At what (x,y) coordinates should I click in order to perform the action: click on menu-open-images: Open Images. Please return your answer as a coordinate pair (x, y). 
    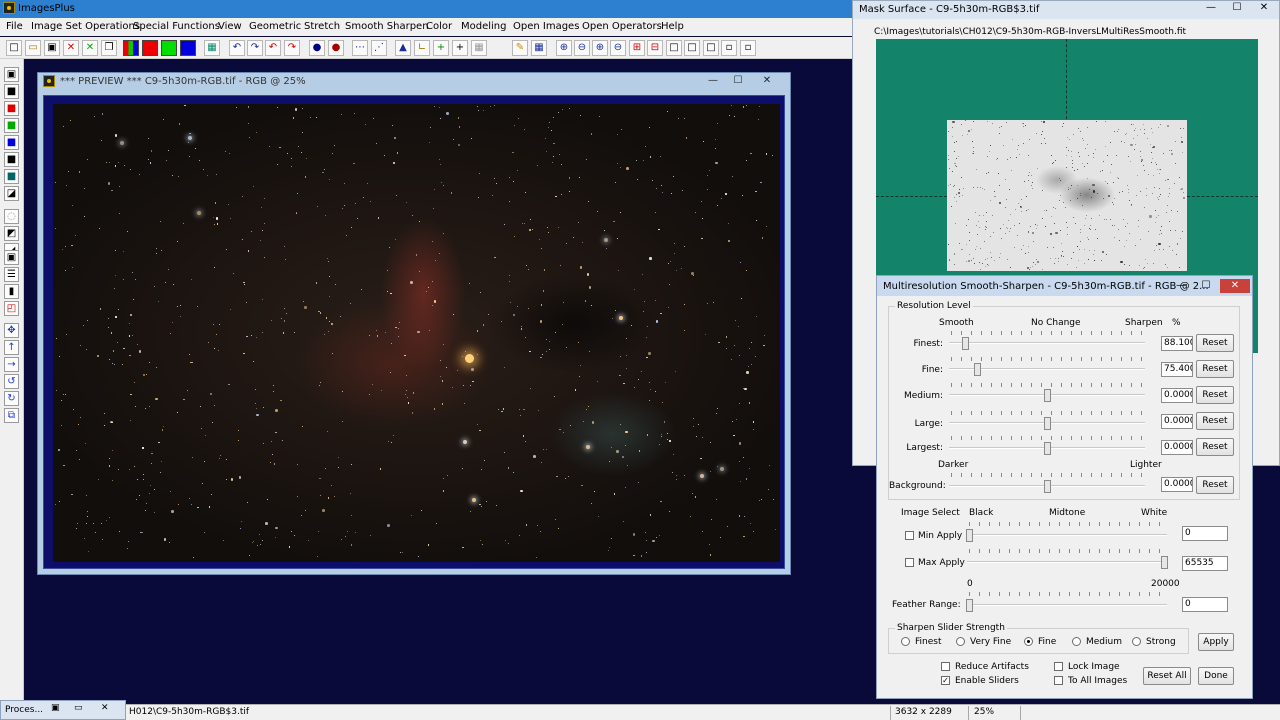
    Looking at the image, I should click on (546, 26).